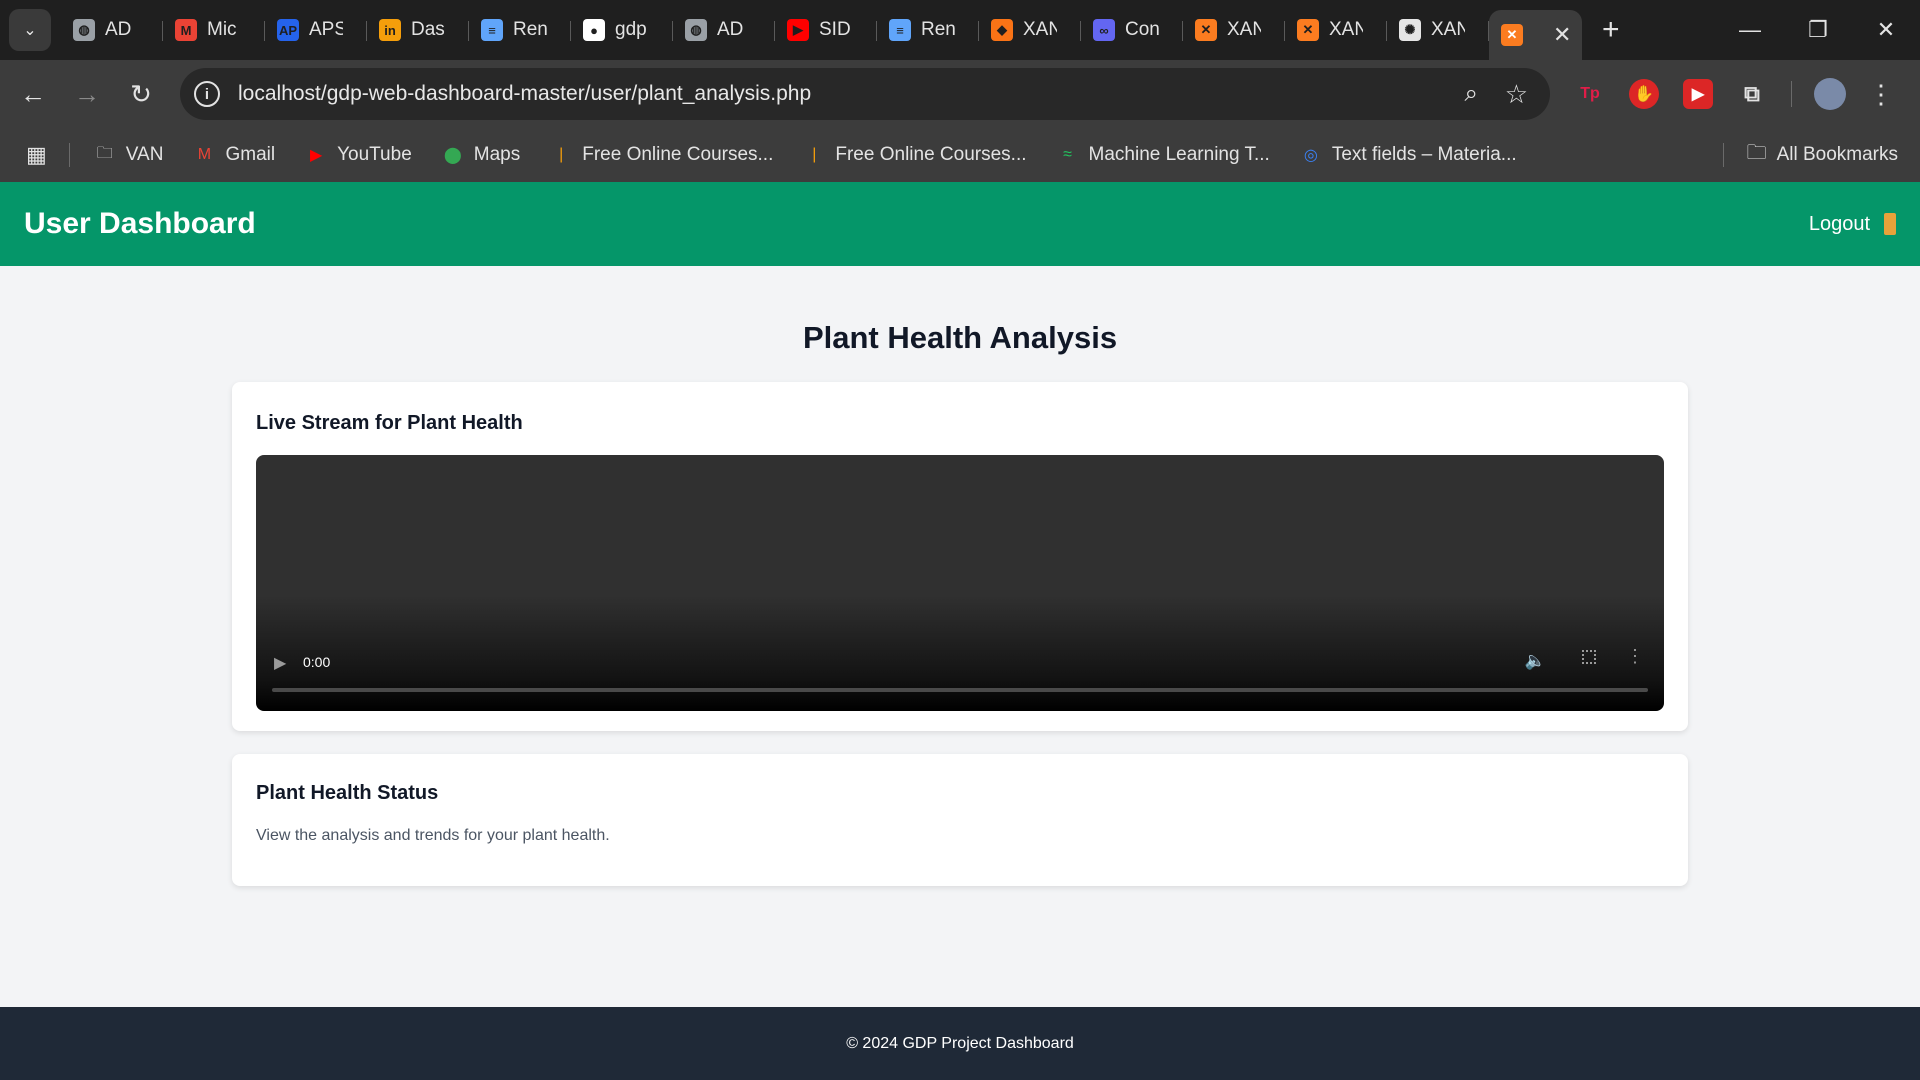 This screenshot has width=1920, height=1080. I want to click on tab: ● gdp, so click(622, 30).